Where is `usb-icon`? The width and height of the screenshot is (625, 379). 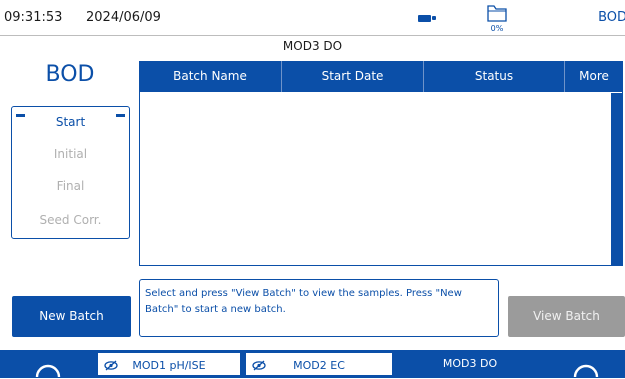 usb-icon is located at coordinates (424, 18).